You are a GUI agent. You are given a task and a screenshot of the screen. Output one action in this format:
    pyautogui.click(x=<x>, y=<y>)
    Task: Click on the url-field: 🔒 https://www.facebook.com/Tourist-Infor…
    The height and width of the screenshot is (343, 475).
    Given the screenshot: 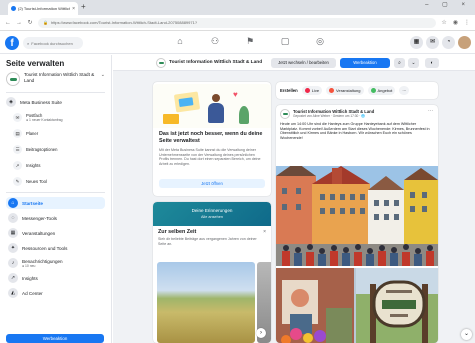 What is the action you would take?
    pyautogui.click(x=237, y=22)
    